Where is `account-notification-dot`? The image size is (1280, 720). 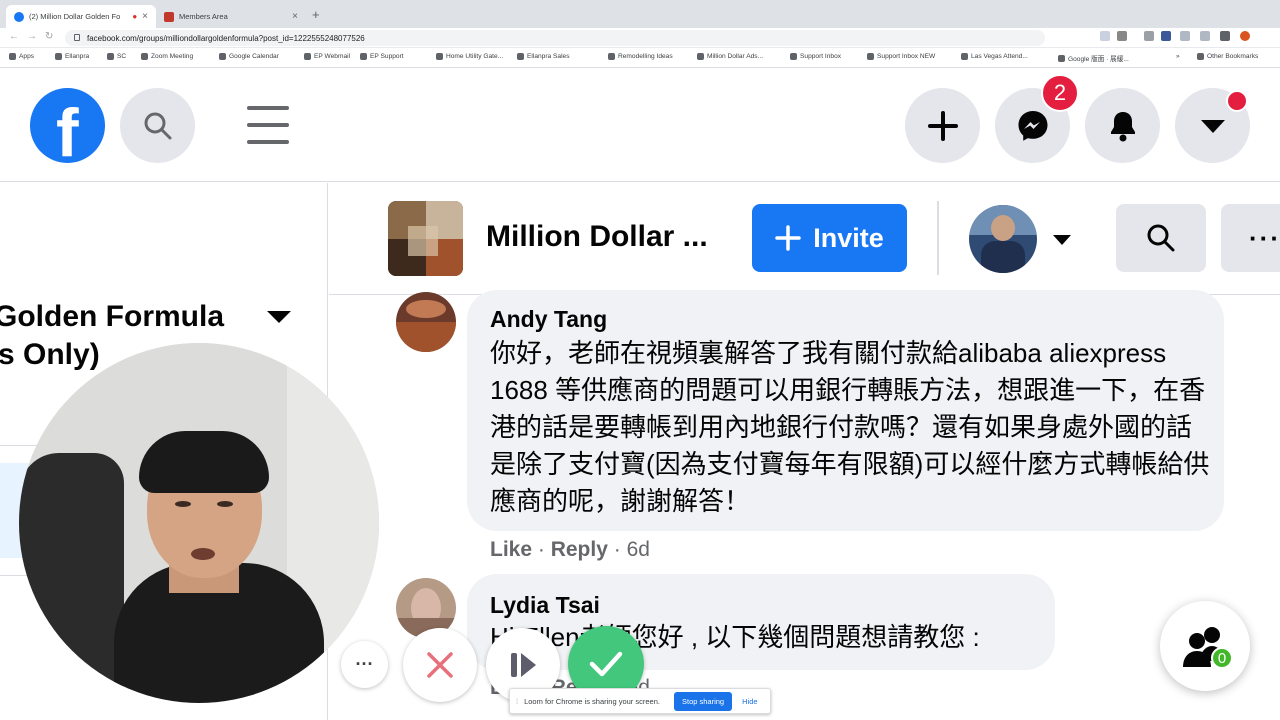 account-notification-dot is located at coordinates (1237, 101).